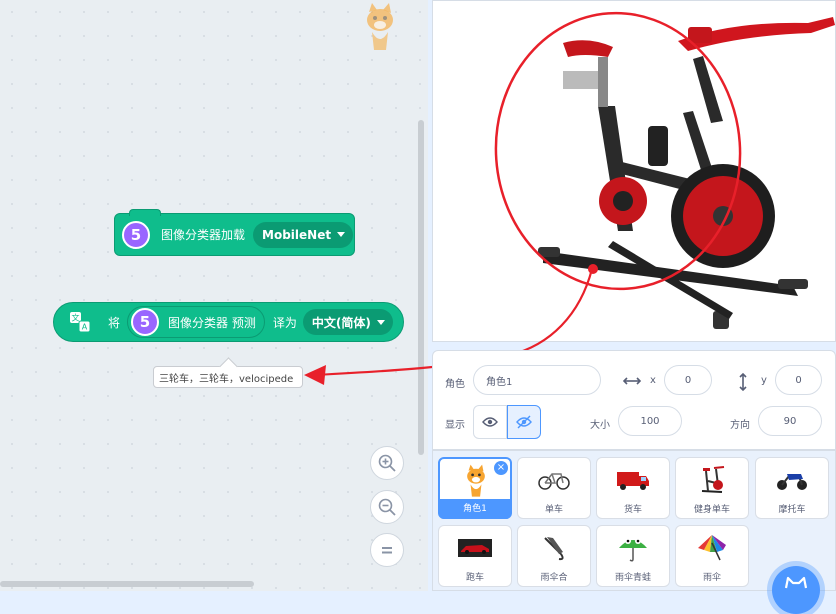  What do you see at coordinates (127, 584) in the screenshot?
I see `code-horizontal-scrollbar` at bounding box center [127, 584].